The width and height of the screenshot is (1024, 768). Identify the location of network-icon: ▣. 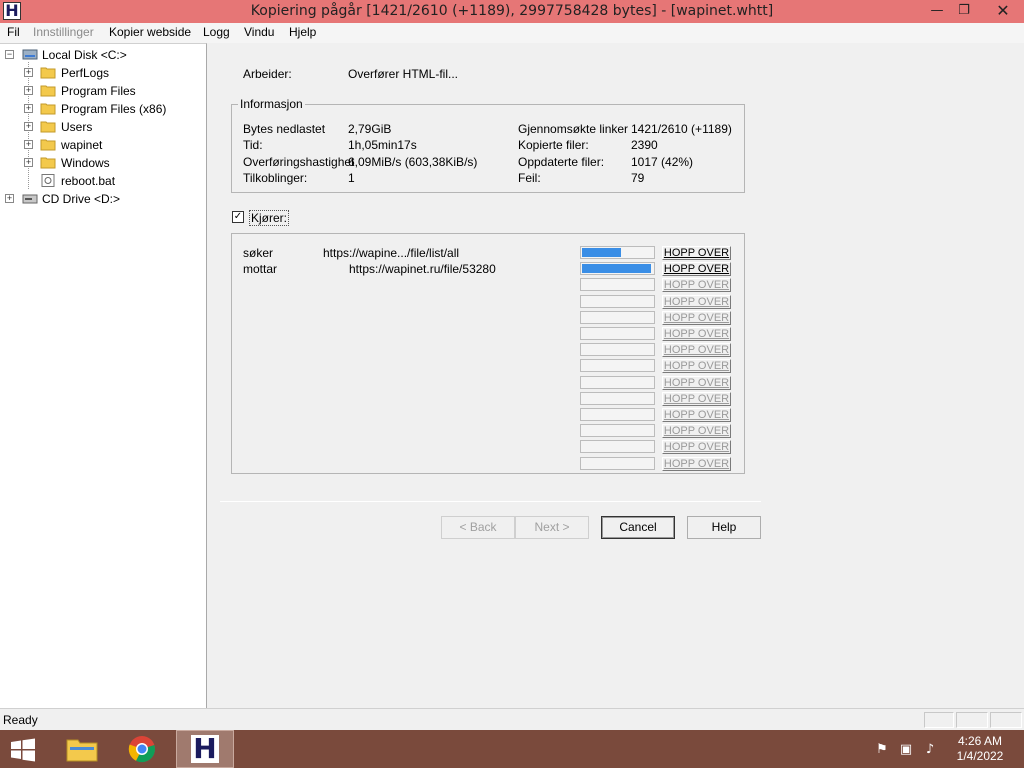
(906, 750).